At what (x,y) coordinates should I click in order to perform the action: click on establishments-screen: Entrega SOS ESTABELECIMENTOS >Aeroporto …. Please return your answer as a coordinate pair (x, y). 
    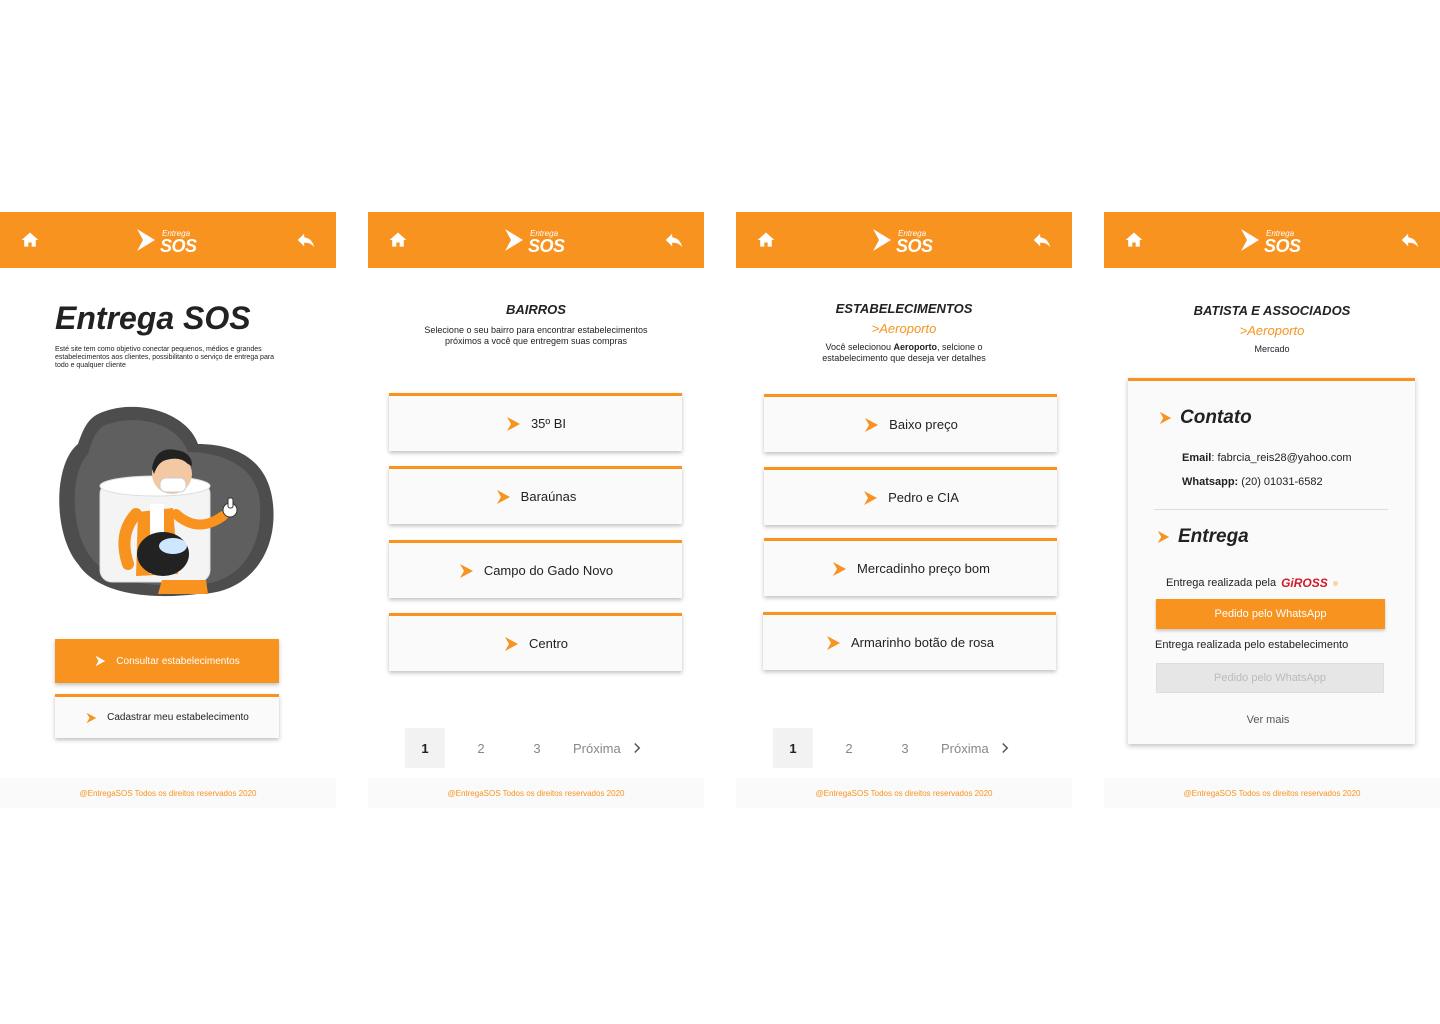
    Looking at the image, I should click on (904, 510).